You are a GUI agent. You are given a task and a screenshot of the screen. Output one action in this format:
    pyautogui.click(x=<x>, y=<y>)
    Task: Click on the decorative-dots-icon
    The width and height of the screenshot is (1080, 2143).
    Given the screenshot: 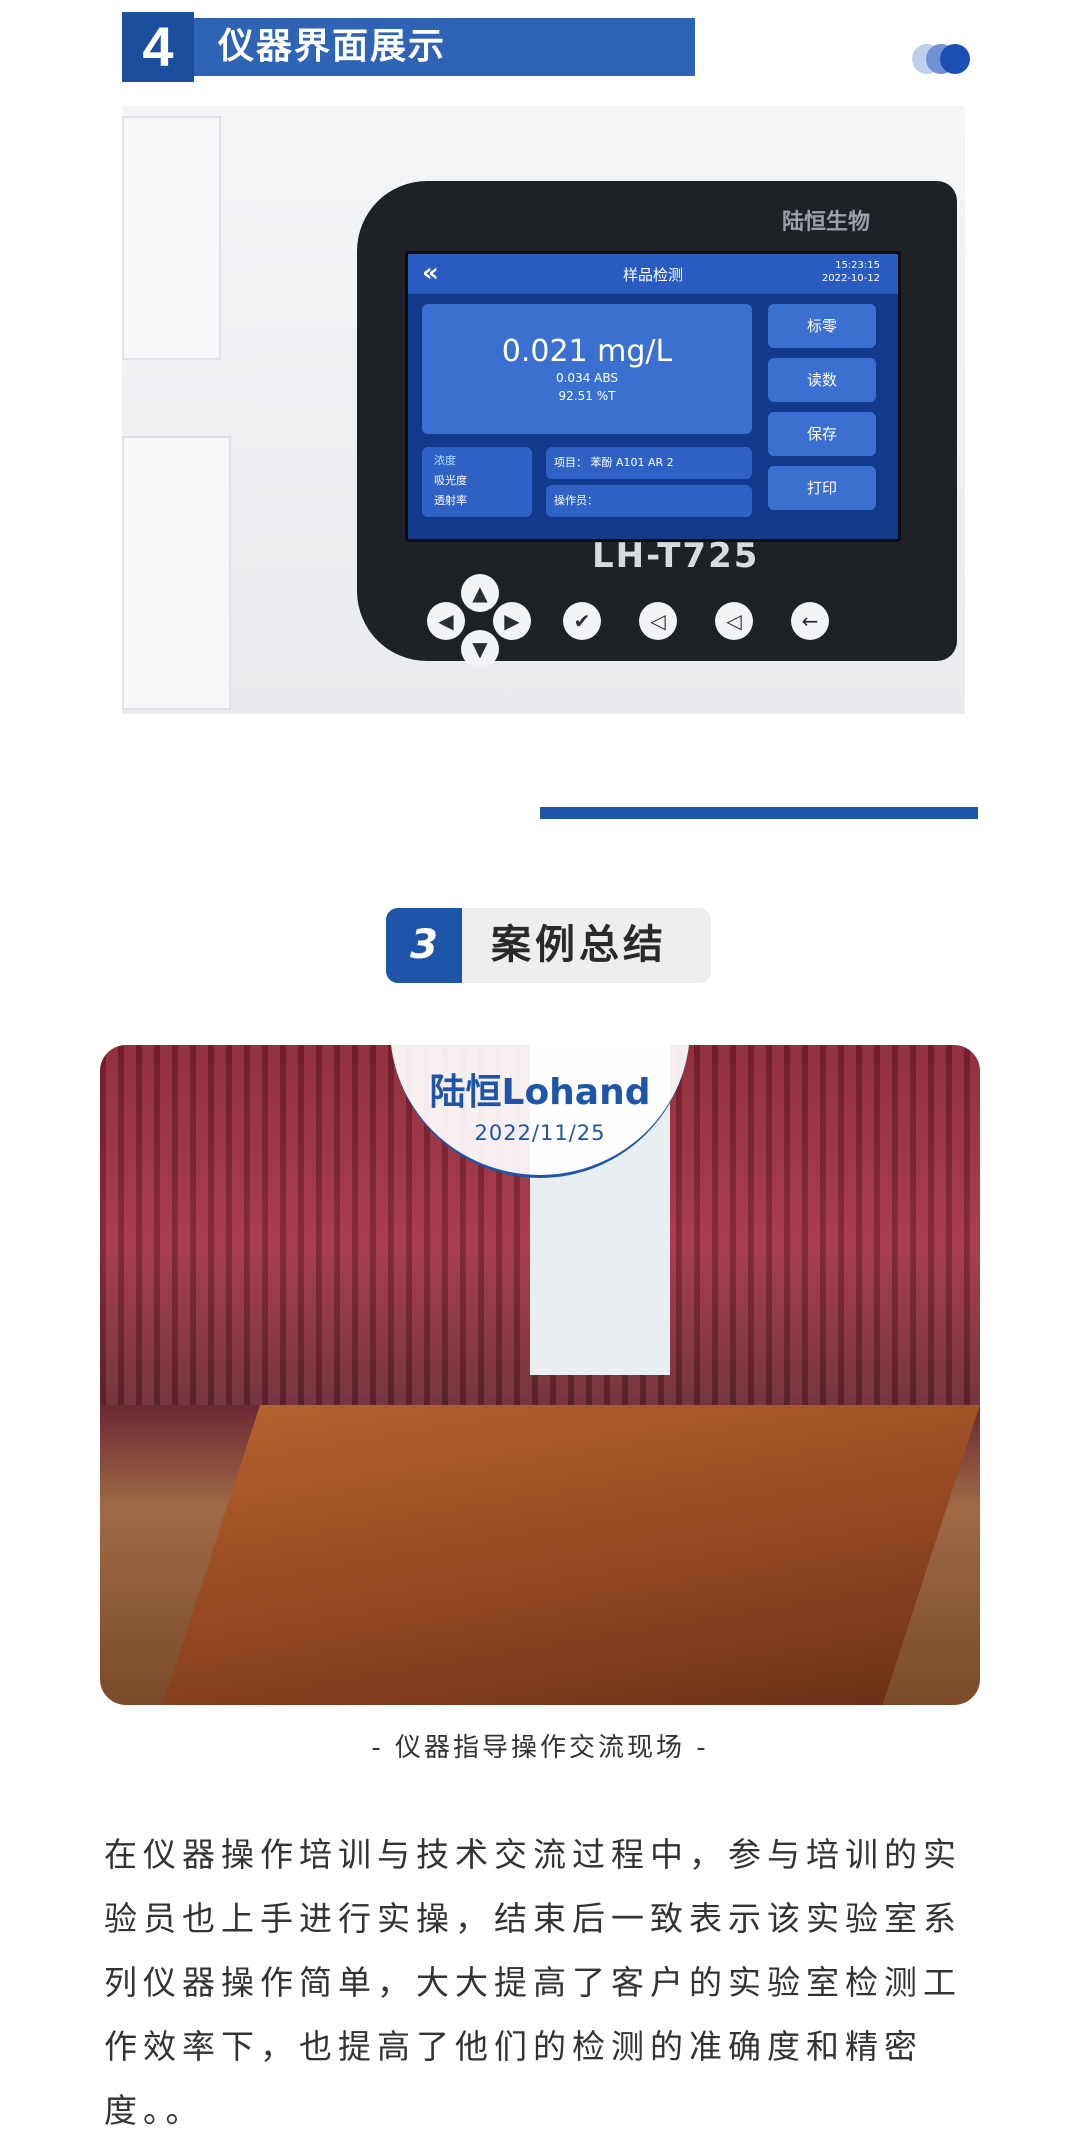 What is the action you would take?
    pyautogui.click(x=944, y=59)
    